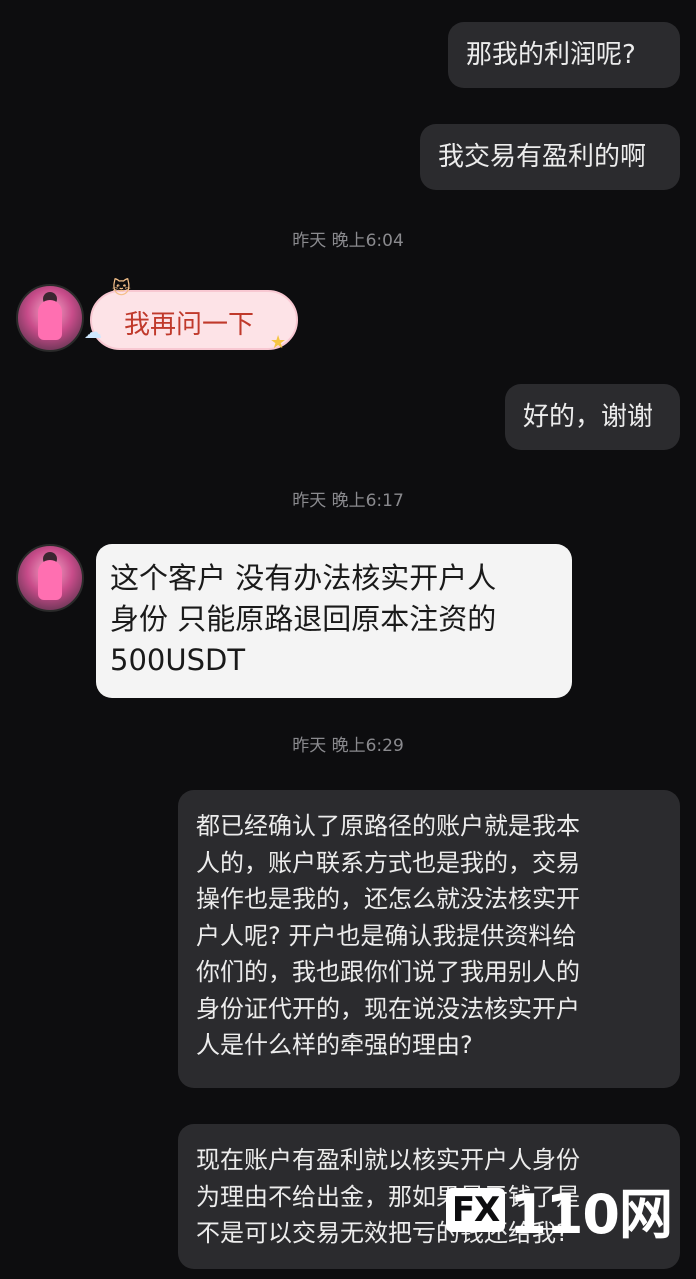 The width and height of the screenshot is (696, 1279). What do you see at coordinates (303, 578) in the screenshot?
I see `message-text-line: 这个客户 没有办法核实开户人` at bounding box center [303, 578].